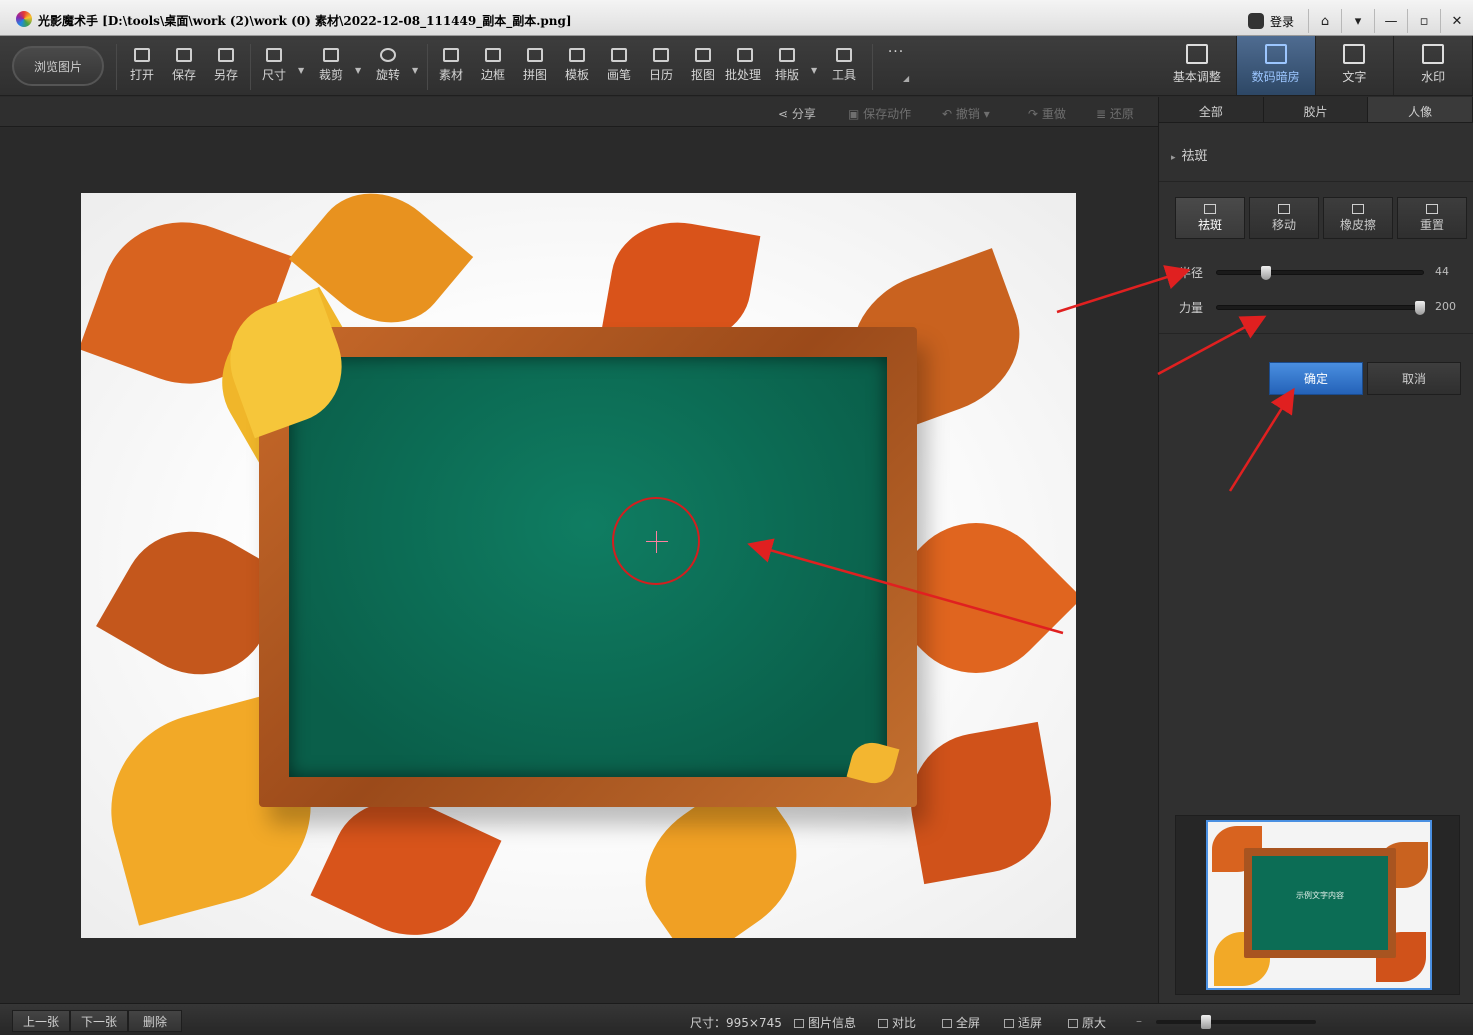  Describe the element at coordinates (1390, 21) in the screenshot. I see `minimize-button: —` at that location.